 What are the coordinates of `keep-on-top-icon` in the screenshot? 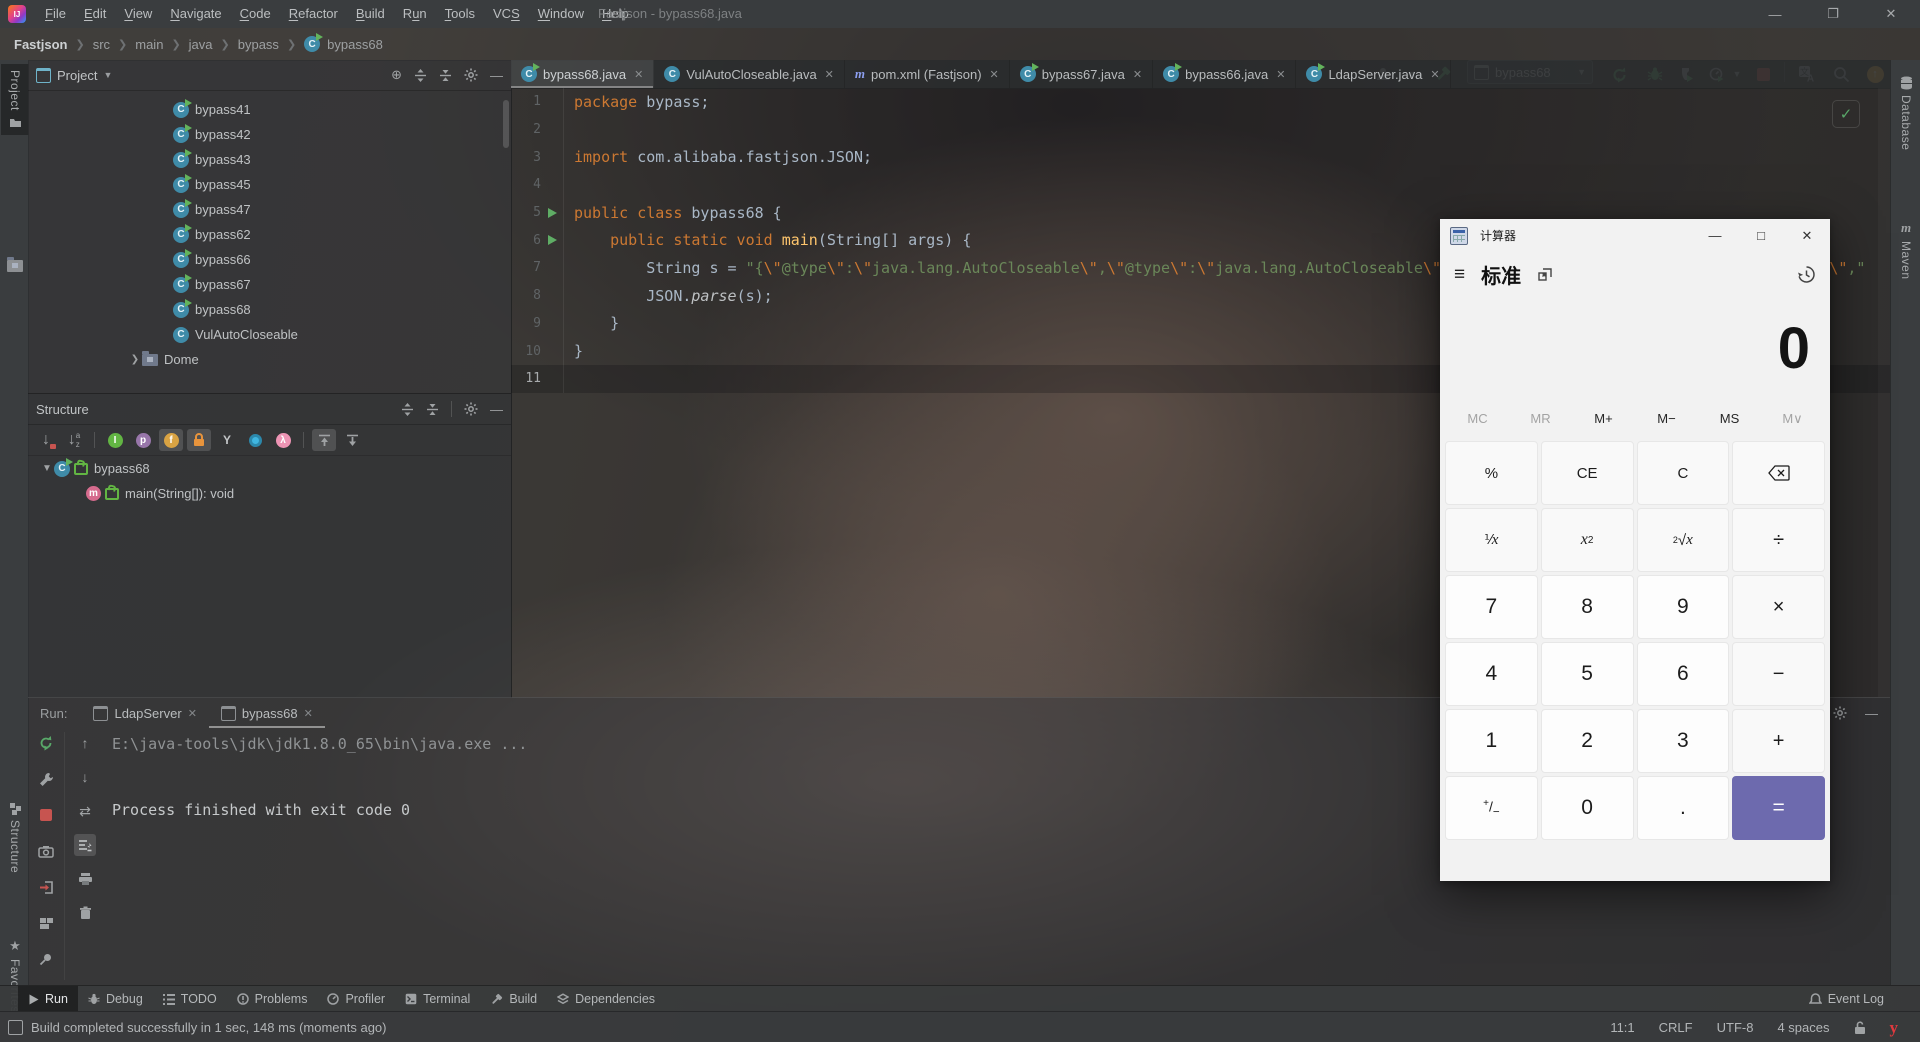 It's located at (1545, 274).